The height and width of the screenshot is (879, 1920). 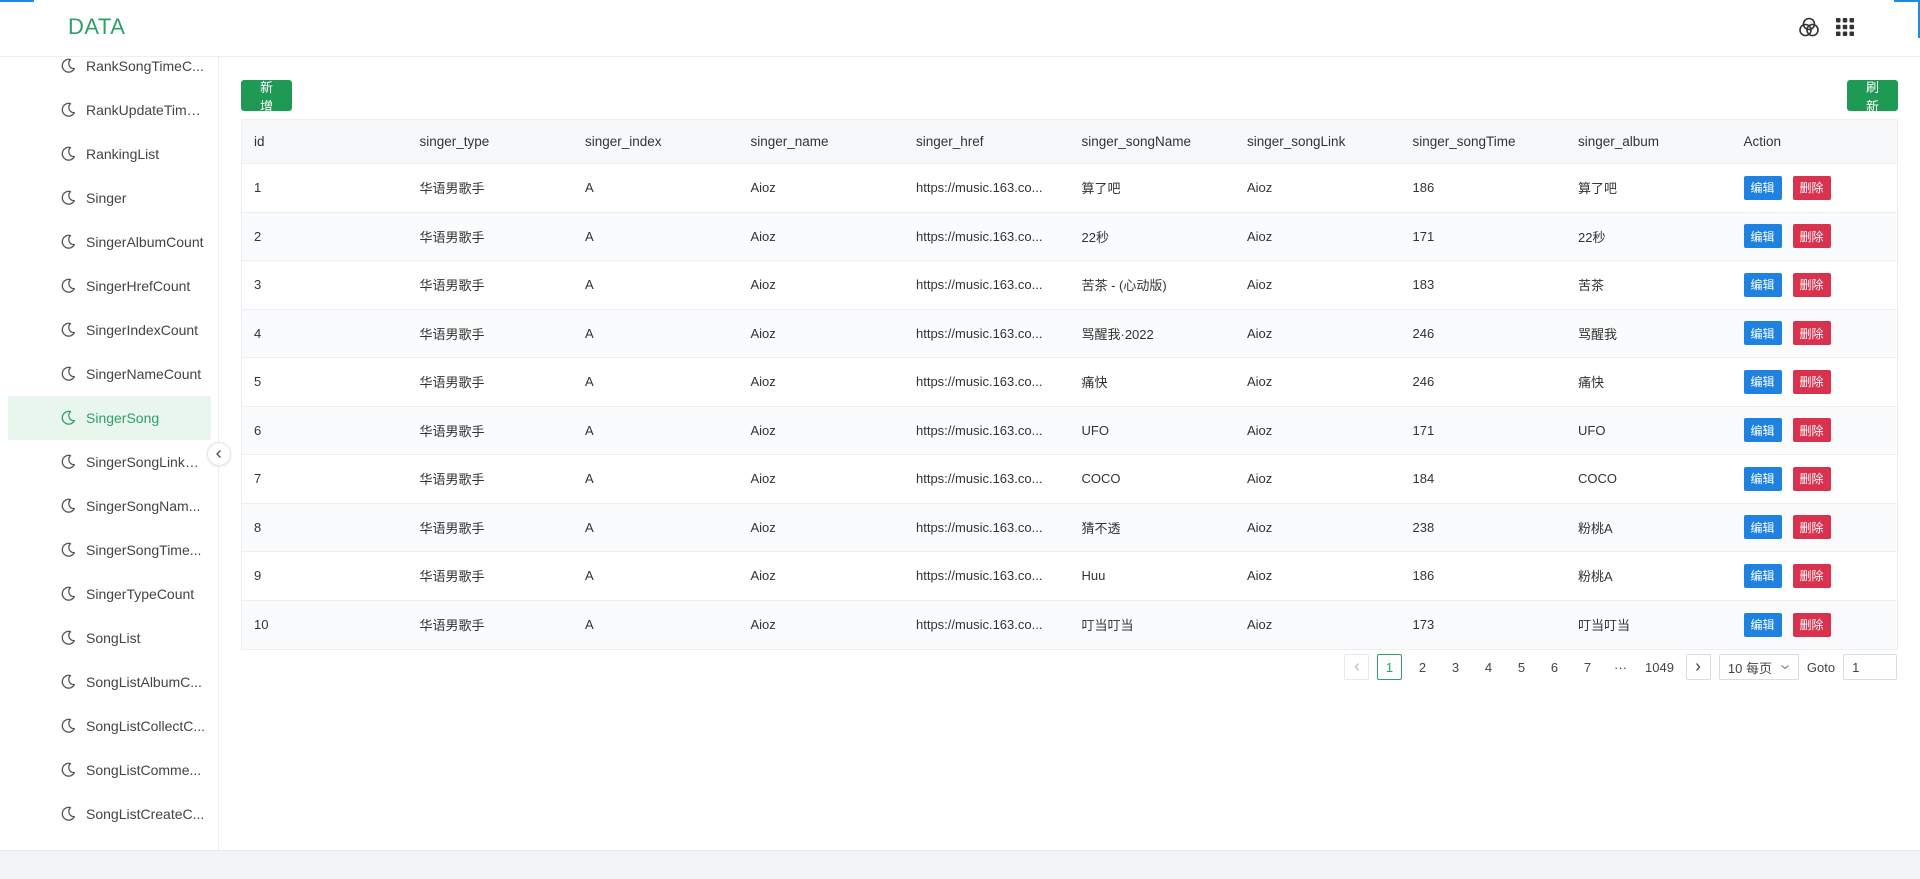 What do you see at coordinates (1649, 285) in the screenshot?
I see `table-cell: 苦茶` at bounding box center [1649, 285].